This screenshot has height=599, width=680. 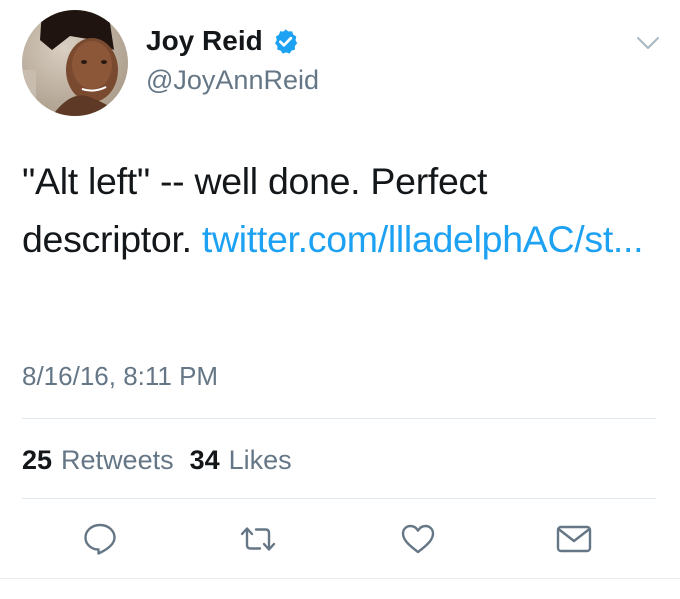 I want to click on likes-stat: 34 Likes, so click(x=241, y=460).